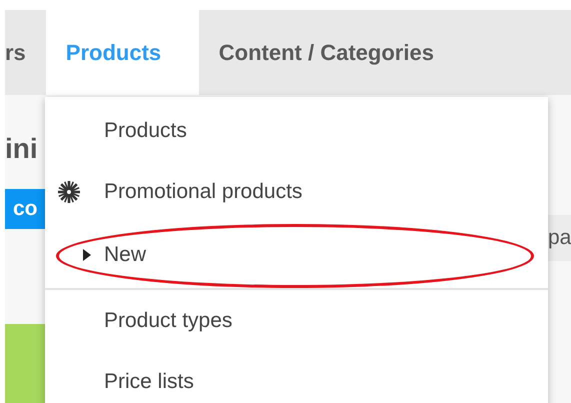 The height and width of the screenshot is (403, 571). What do you see at coordinates (296, 256) in the screenshot?
I see `menu-item: New` at bounding box center [296, 256].